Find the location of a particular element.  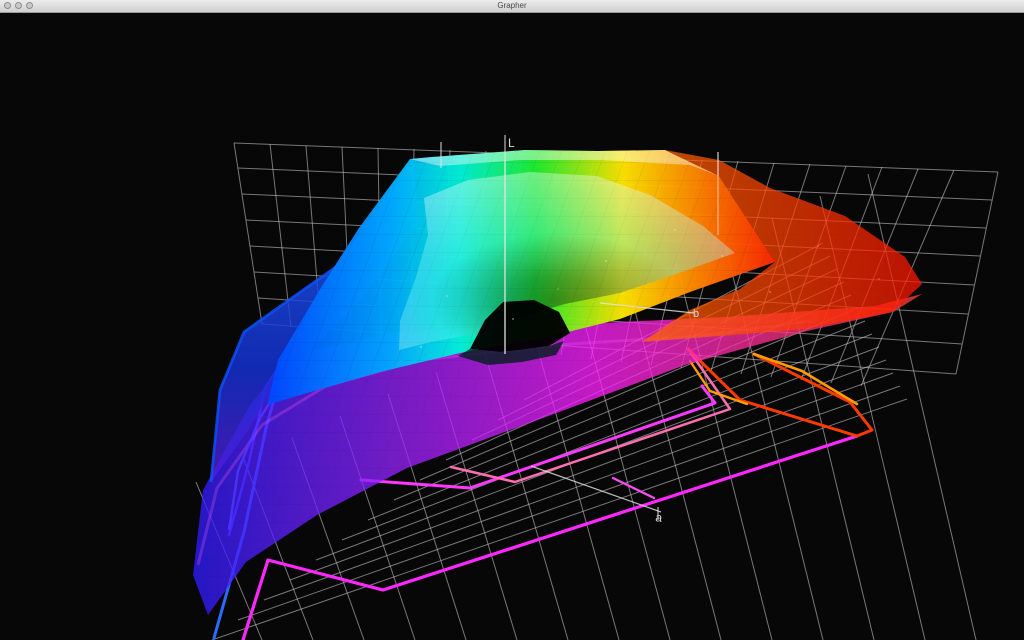

a-axis-label: a is located at coordinates (659, 517).